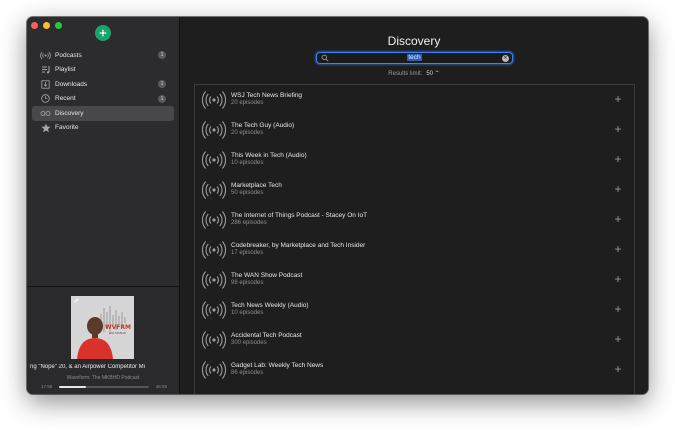 The image size is (675, 430). Describe the element at coordinates (47, 386) in the screenshot. I see `elapsed-time: 17:58` at that location.